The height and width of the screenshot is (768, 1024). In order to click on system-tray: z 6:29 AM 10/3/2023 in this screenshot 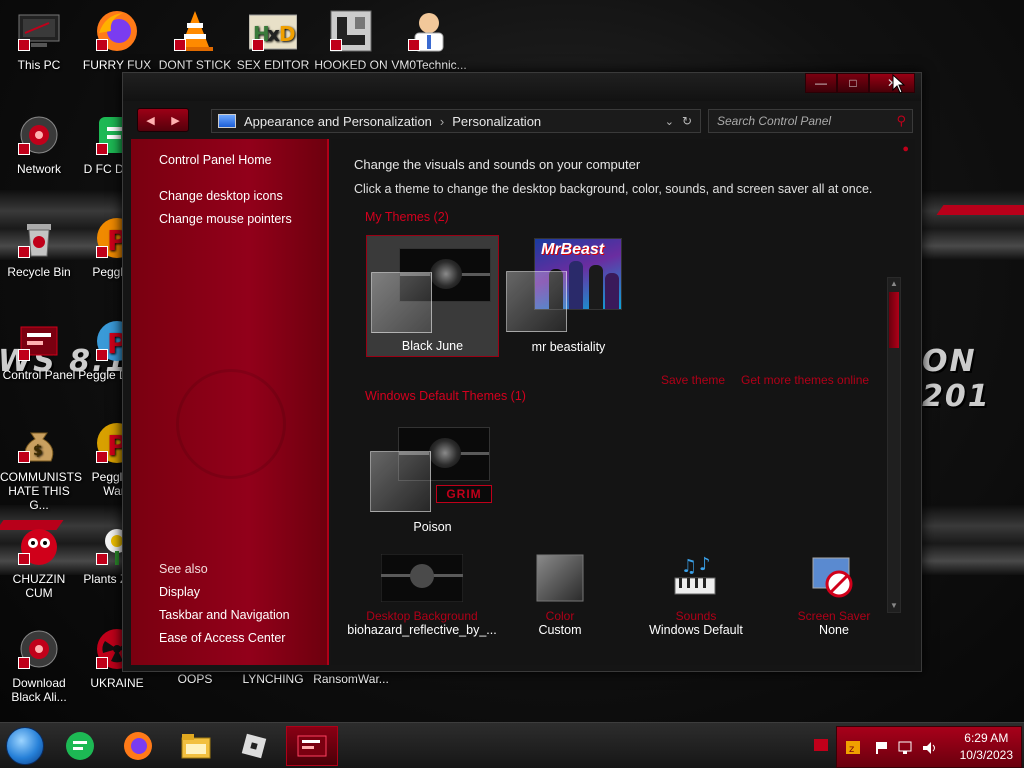, I will do `click(929, 747)`.